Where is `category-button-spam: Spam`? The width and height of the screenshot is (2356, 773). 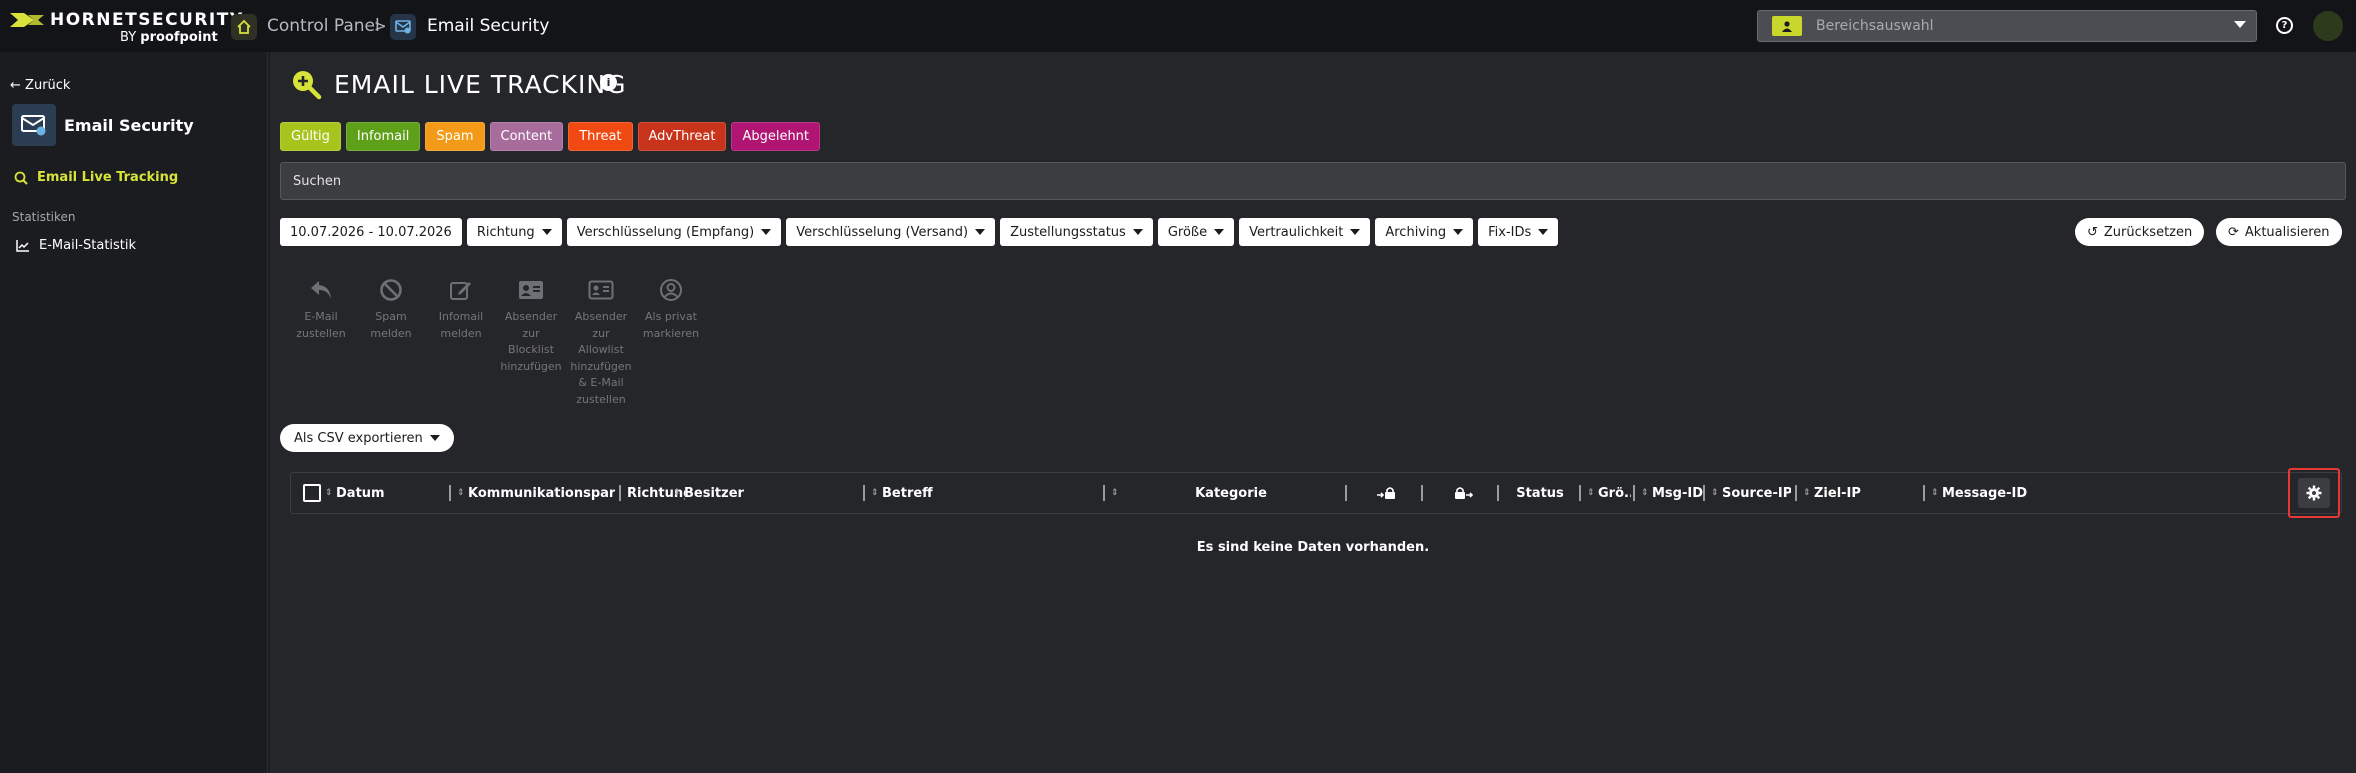
category-button-spam: Spam is located at coordinates (455, 136).